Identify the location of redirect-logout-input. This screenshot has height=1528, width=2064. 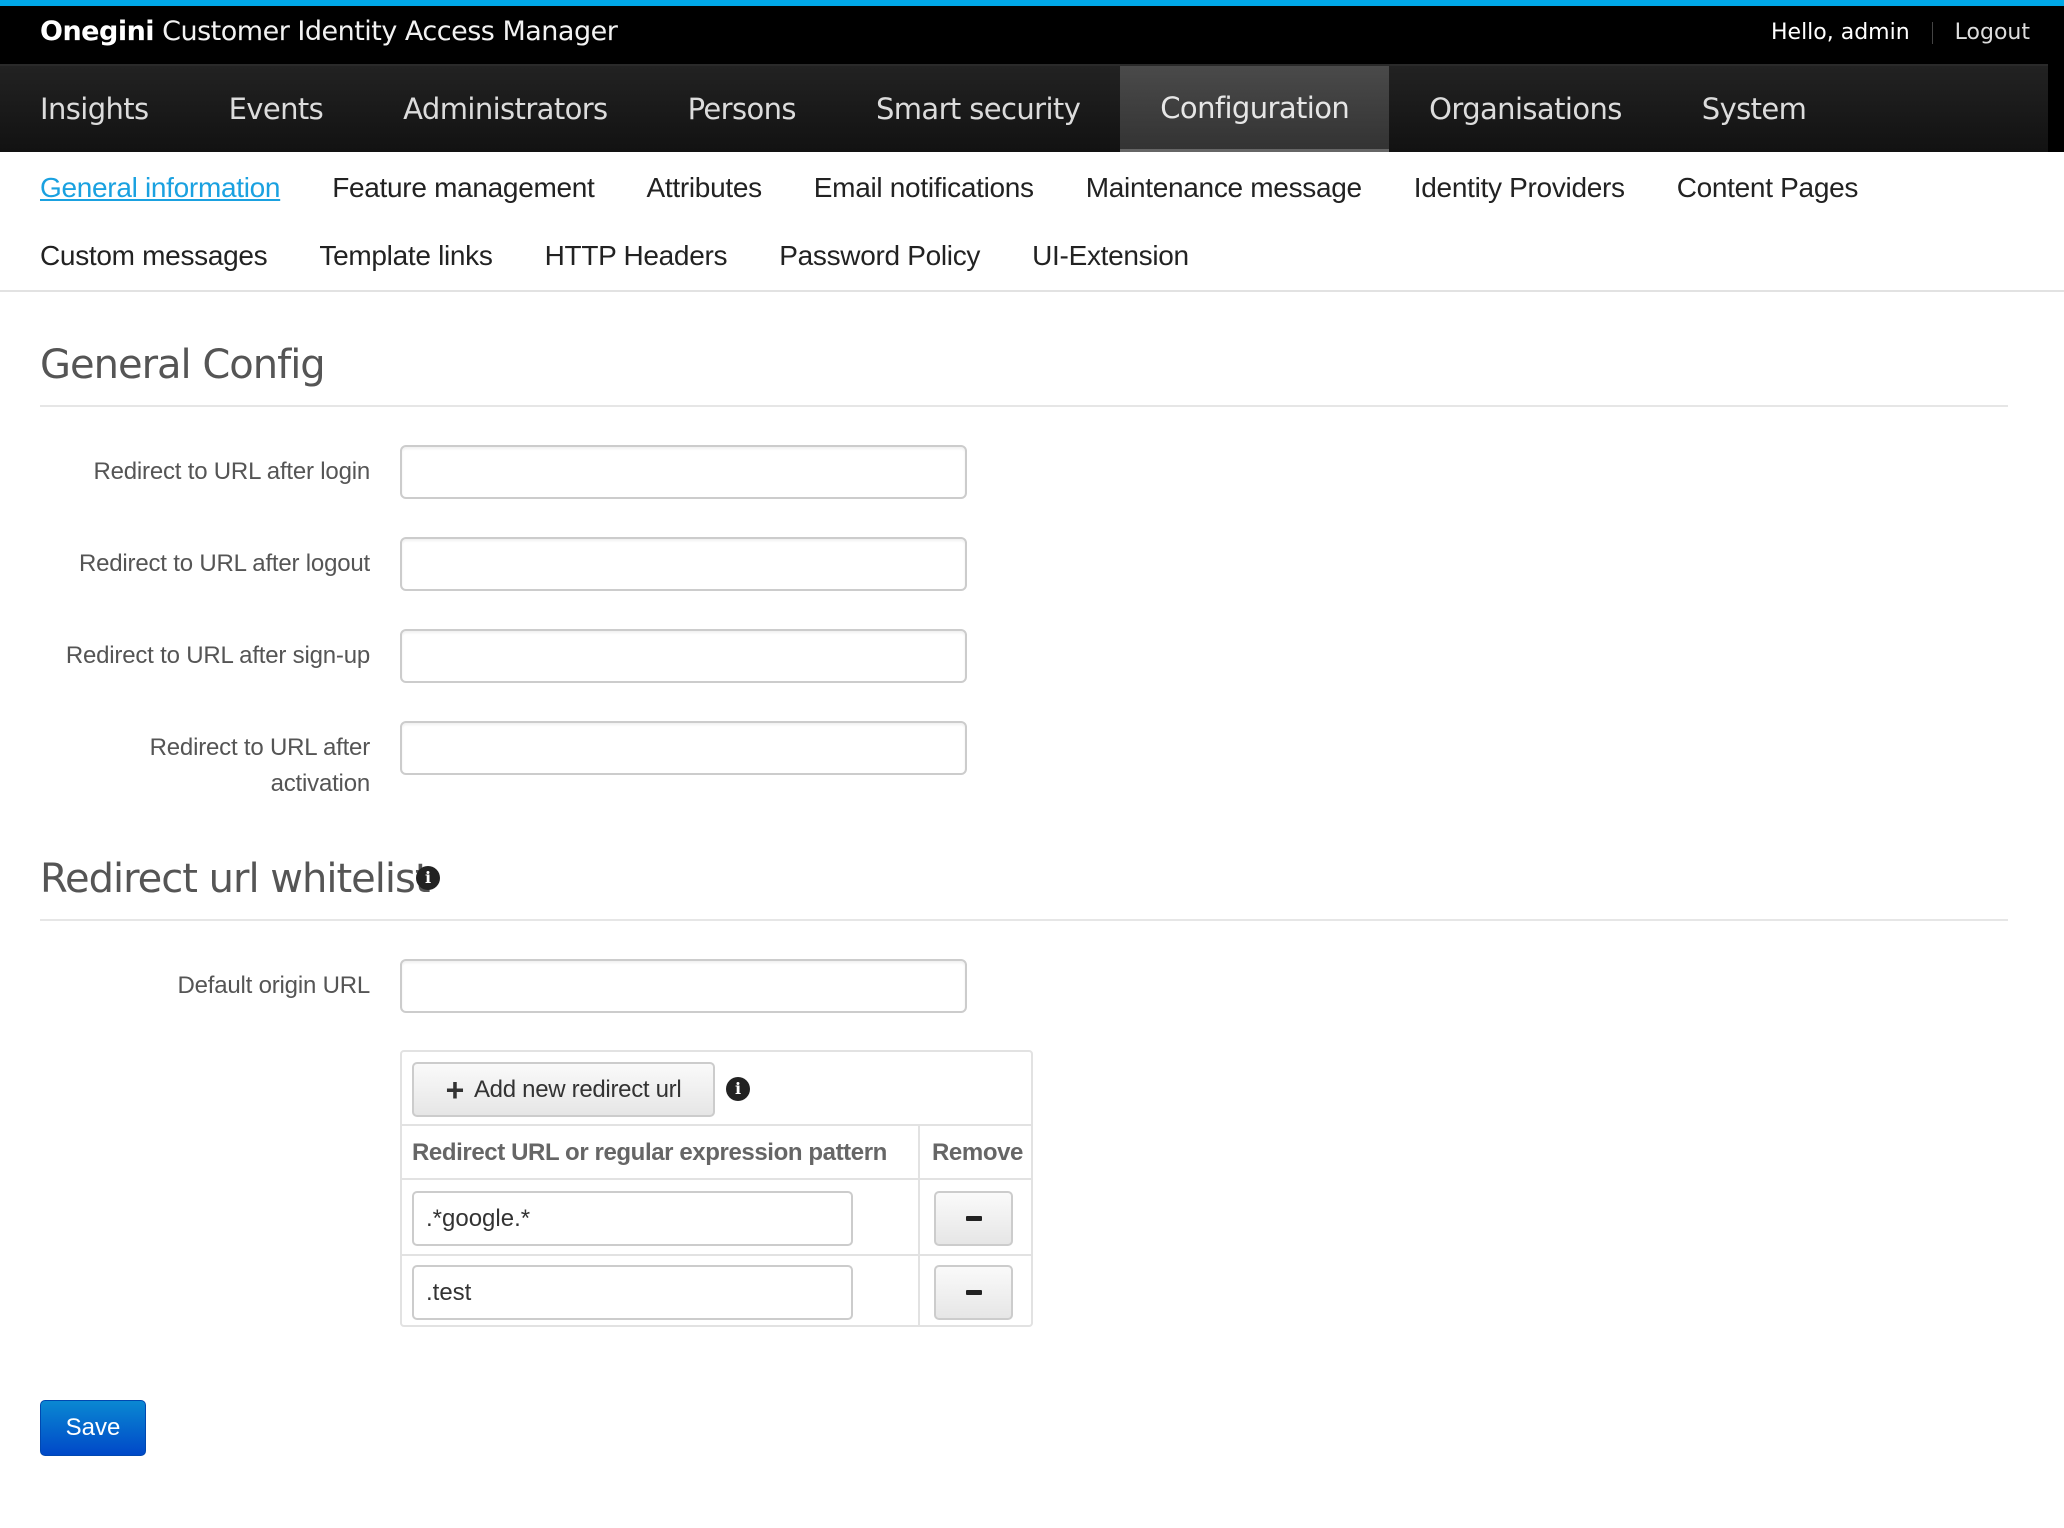
(683, 564).